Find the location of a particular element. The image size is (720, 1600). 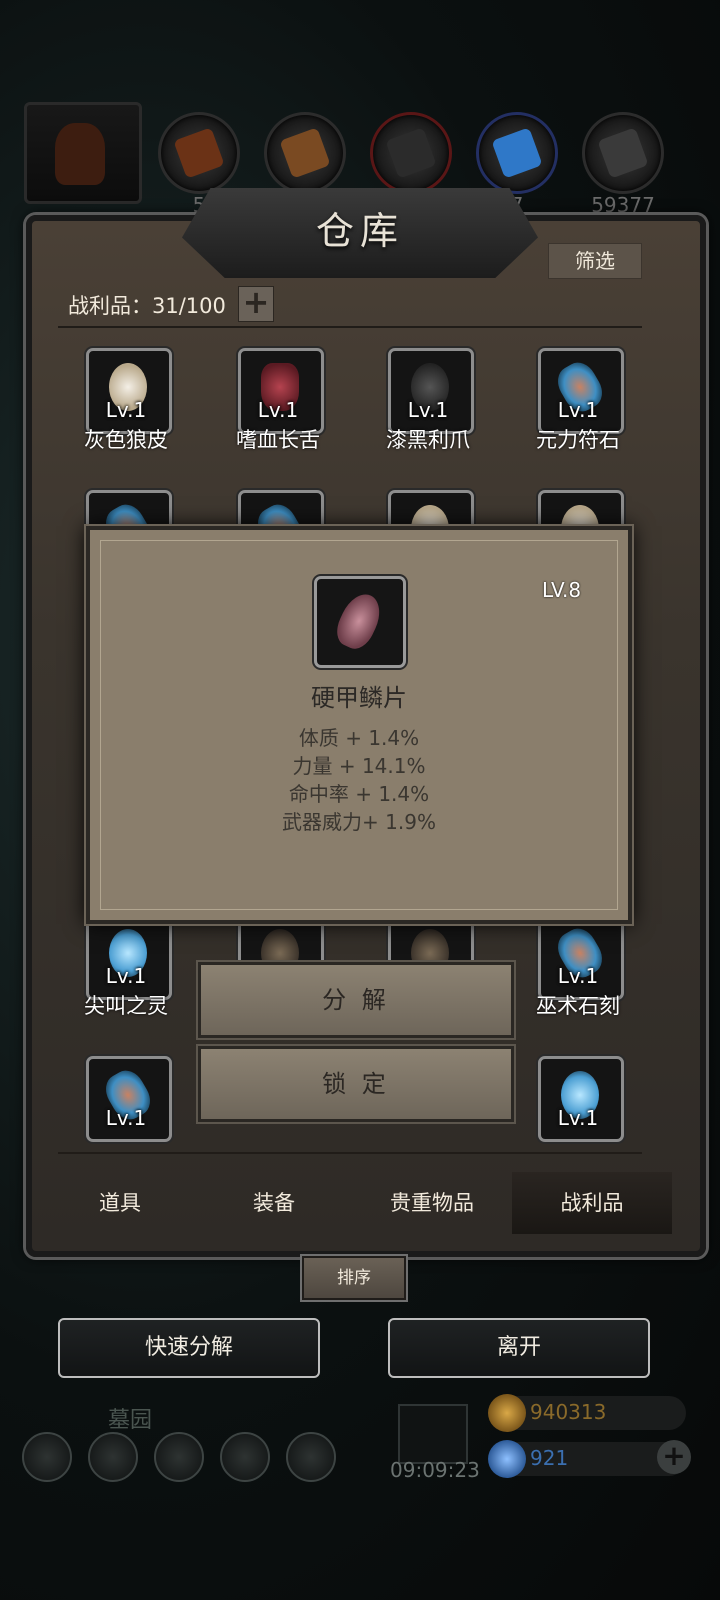

gem-icon is located at coordinates (507, 1459).